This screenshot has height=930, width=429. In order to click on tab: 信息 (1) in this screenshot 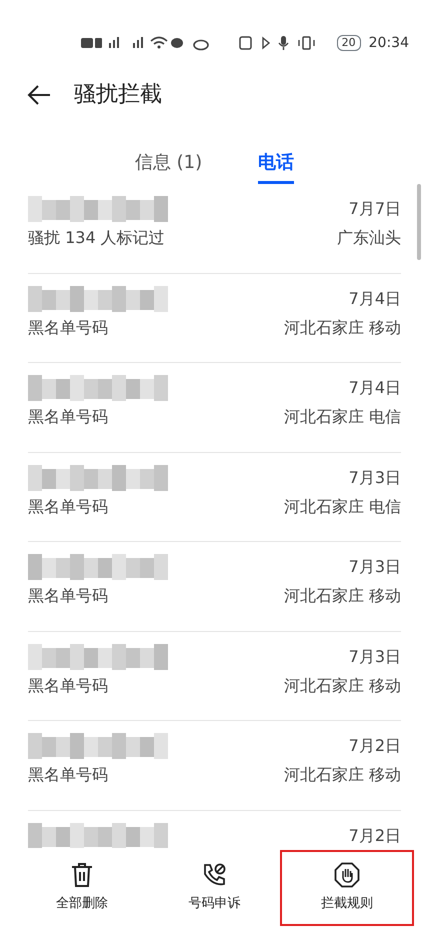, I will do `click(168, 162)`.